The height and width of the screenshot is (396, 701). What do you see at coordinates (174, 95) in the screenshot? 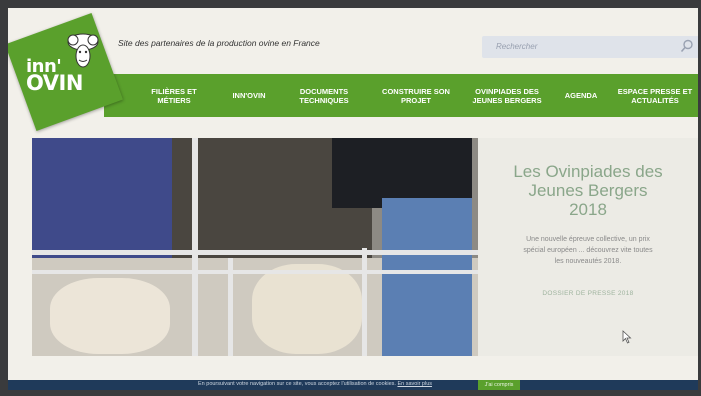
I see `nav-item-filieres: FILIÈRES ET MÉTIERS` at bounding box center [174, 95].